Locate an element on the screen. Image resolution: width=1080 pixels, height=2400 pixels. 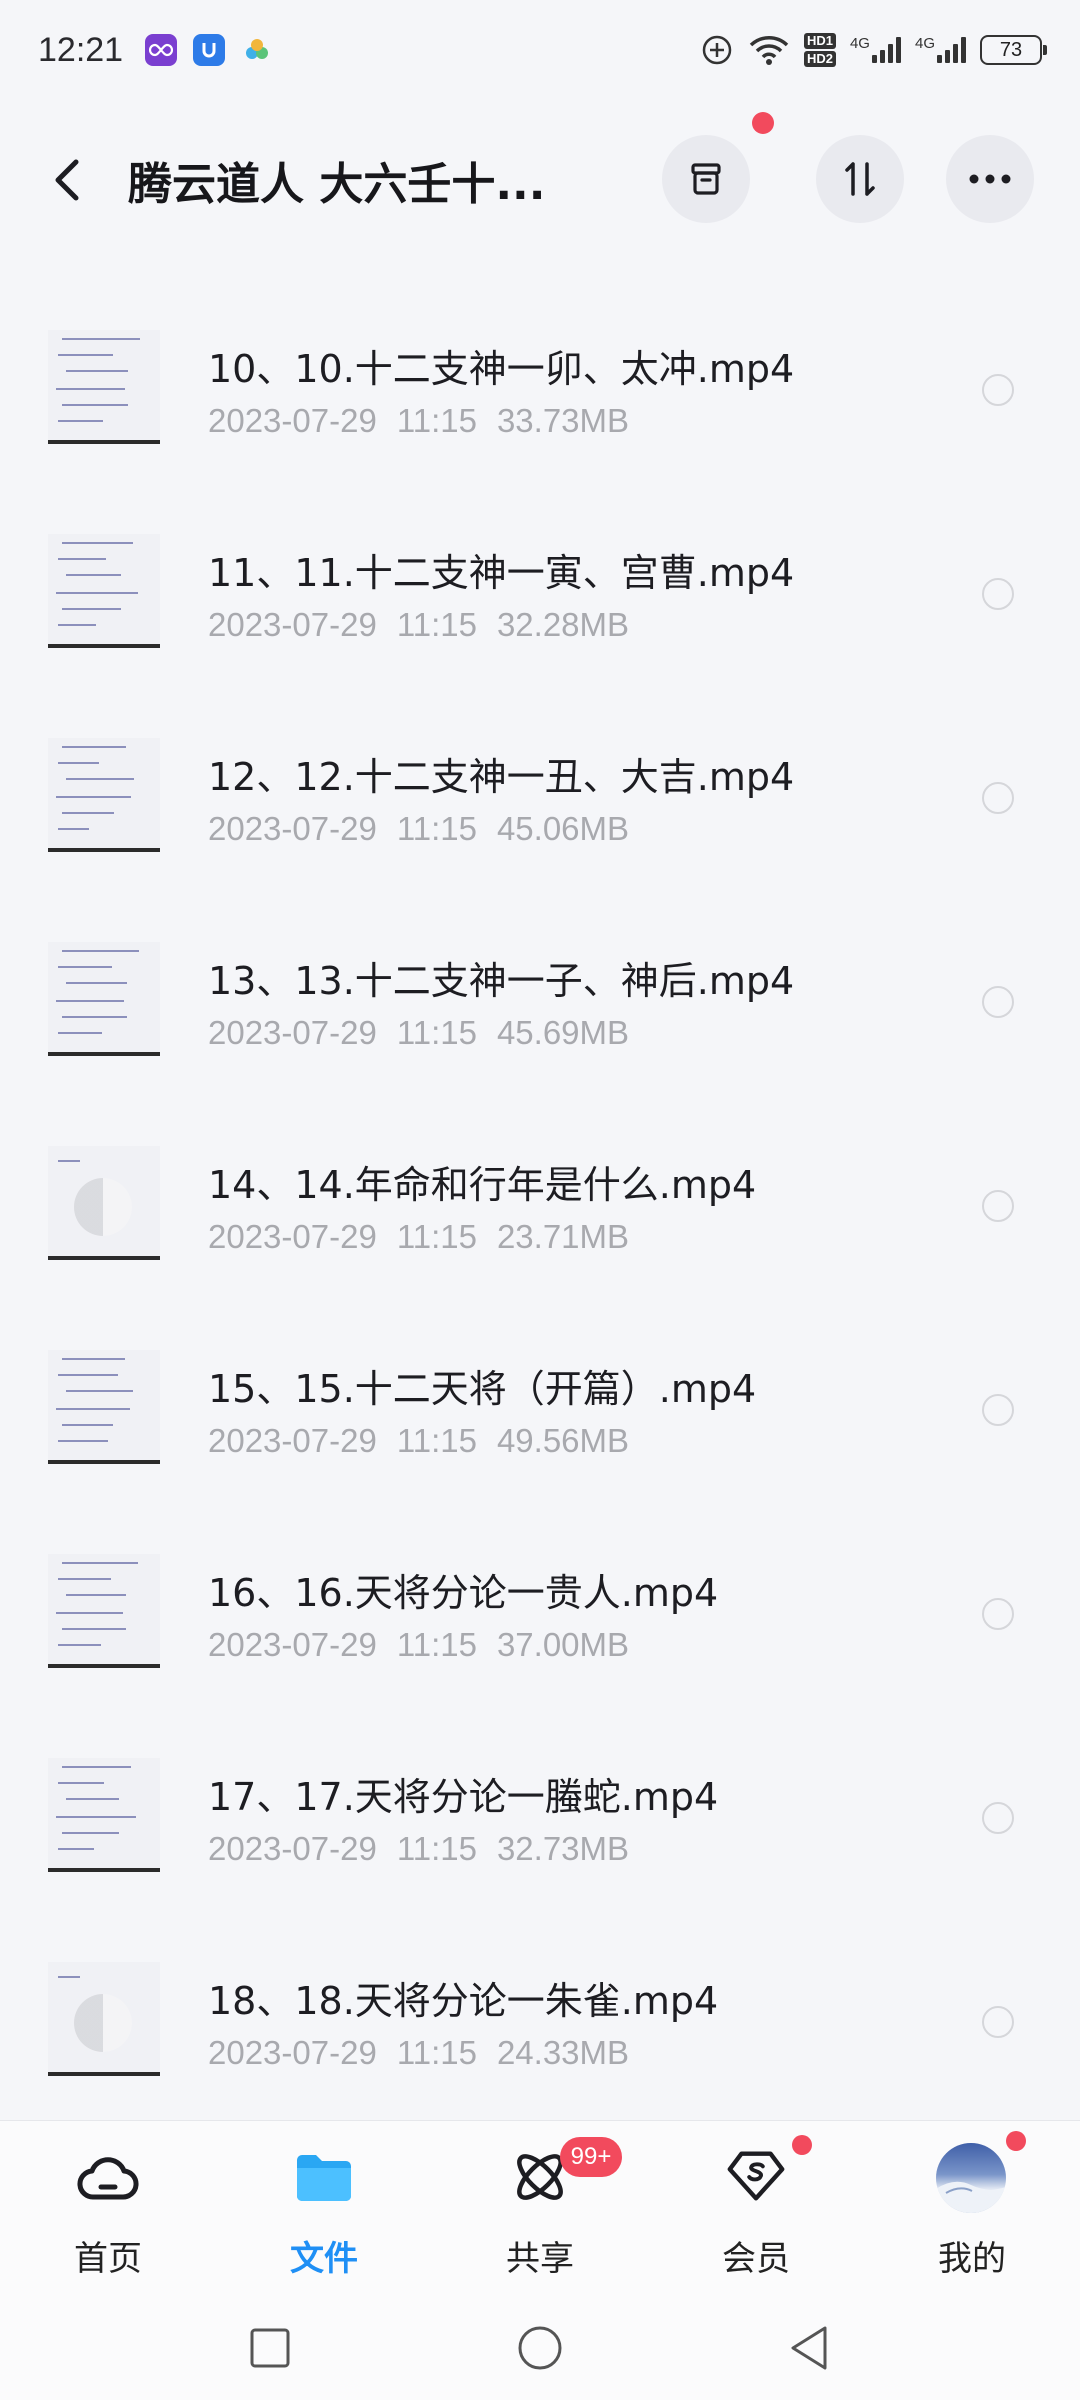
chevron-left-icon is located at coordinates (68, 180).